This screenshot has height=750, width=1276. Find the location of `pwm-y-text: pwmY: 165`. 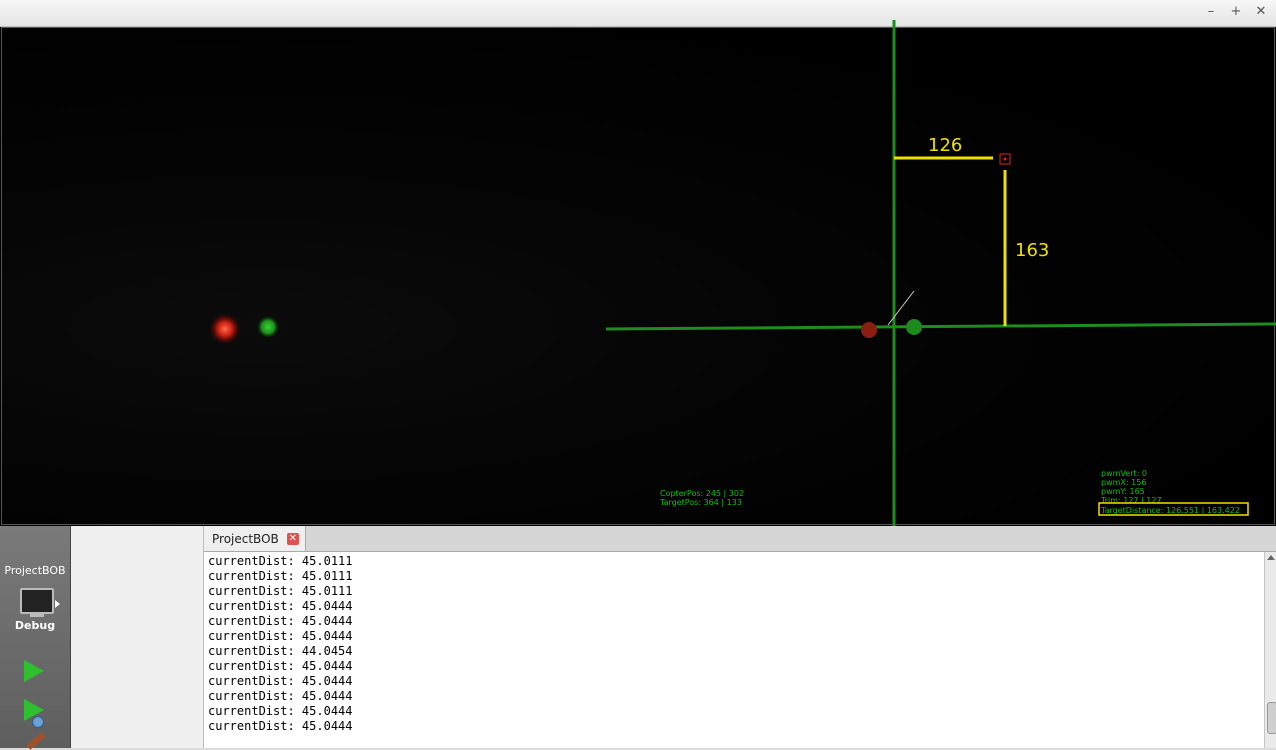

pwm-y-text: pwmY: 165 is located at coordinates (1123, 491).